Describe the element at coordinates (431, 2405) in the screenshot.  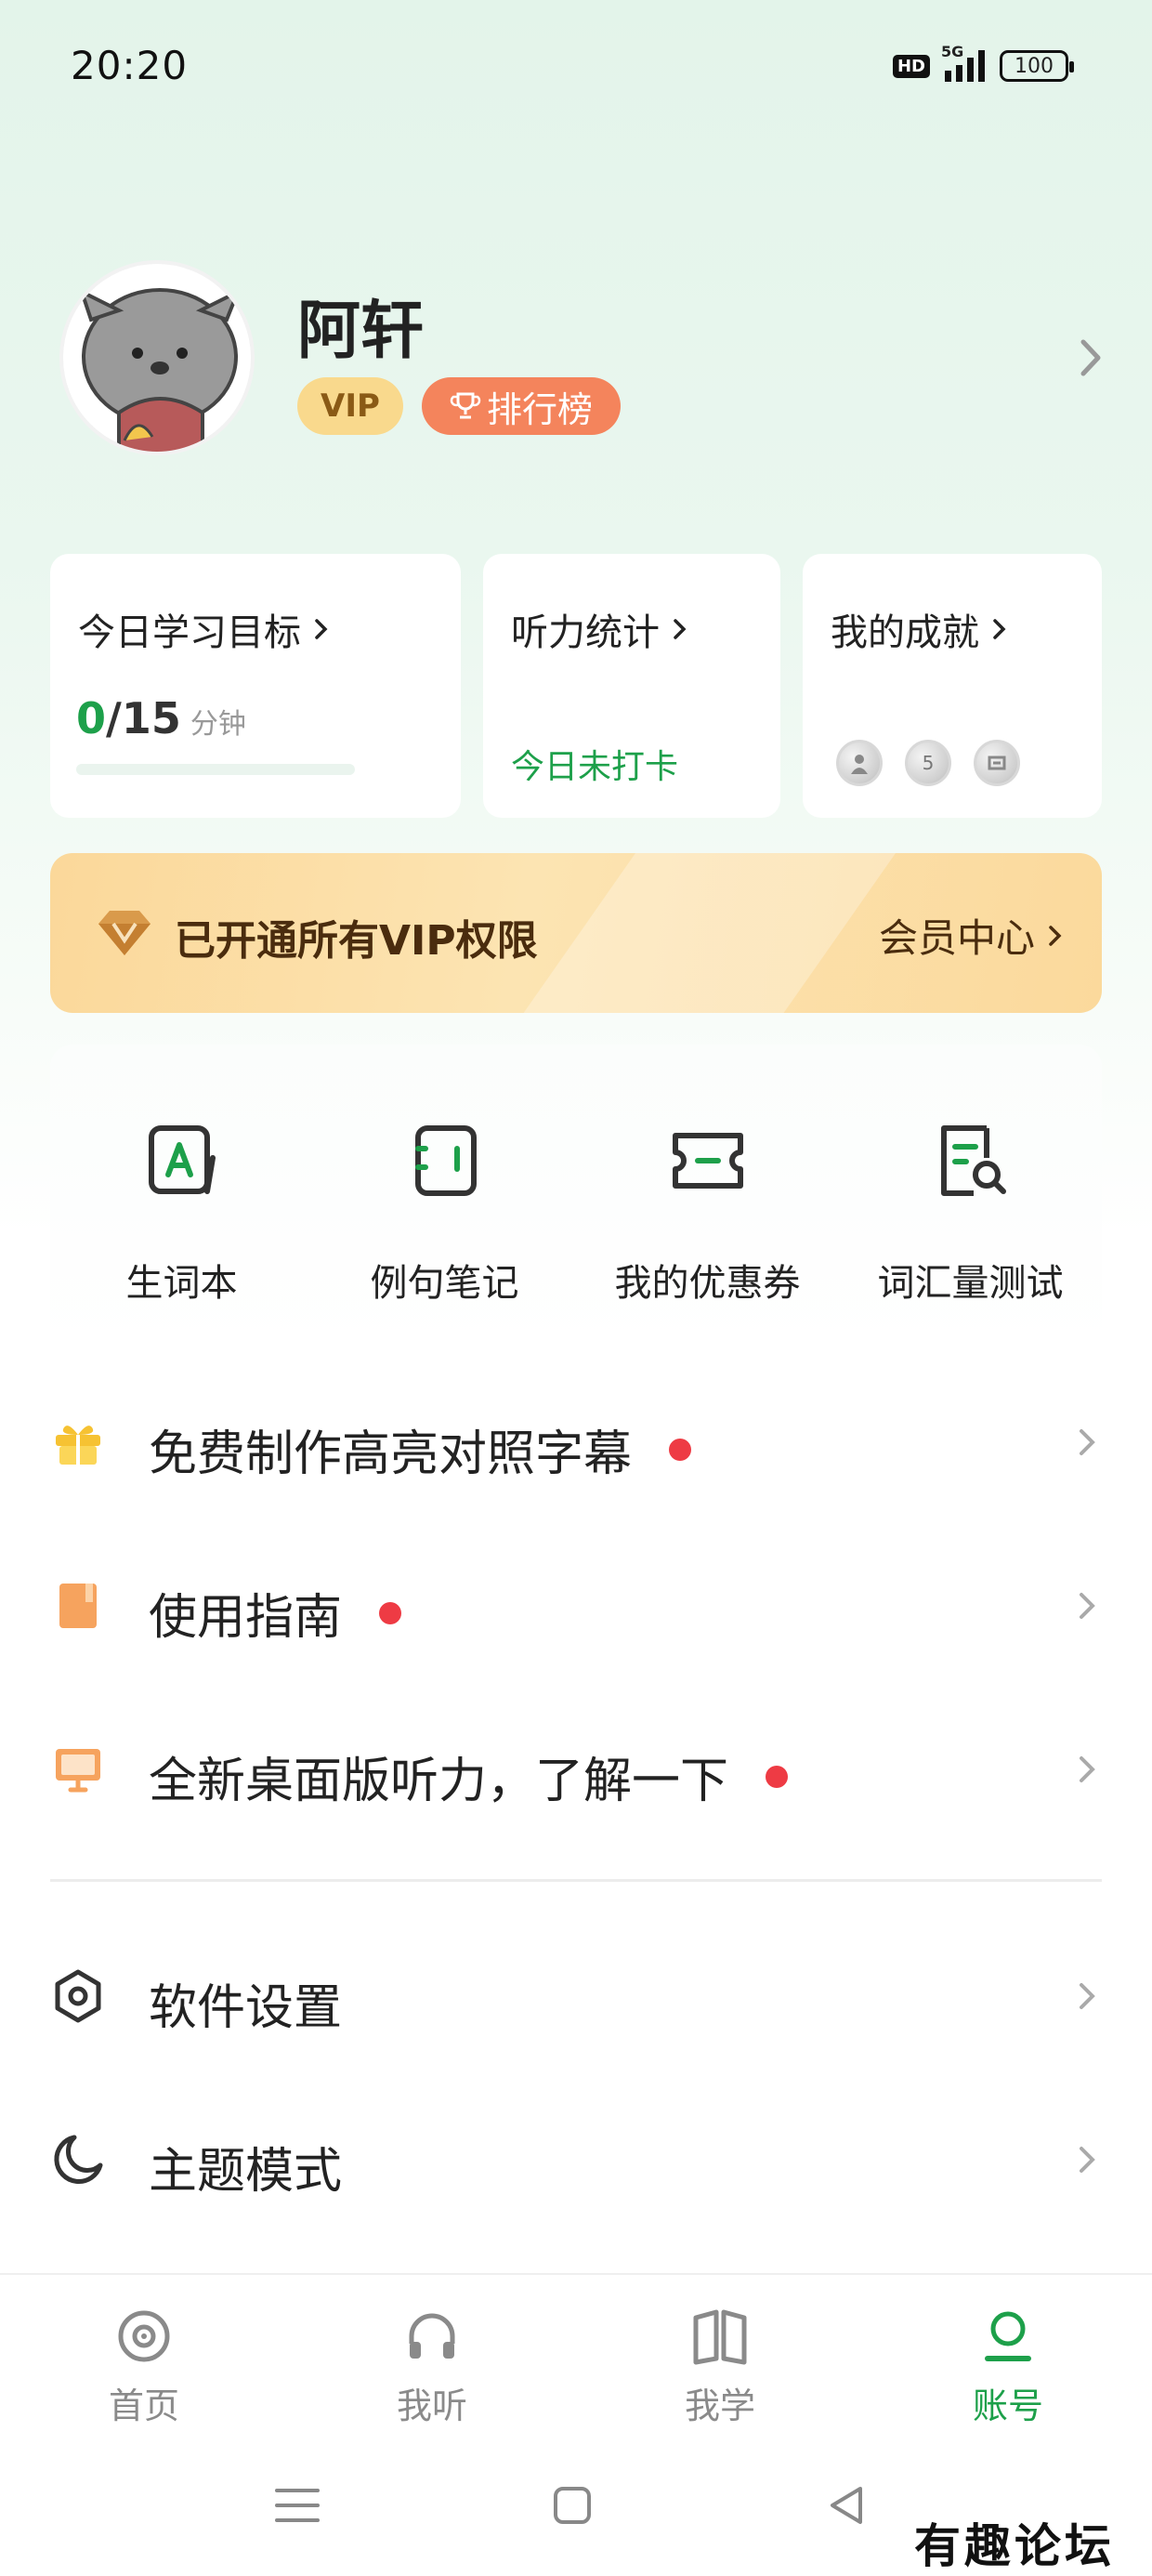
I see `nav-label: 我听` at that location.